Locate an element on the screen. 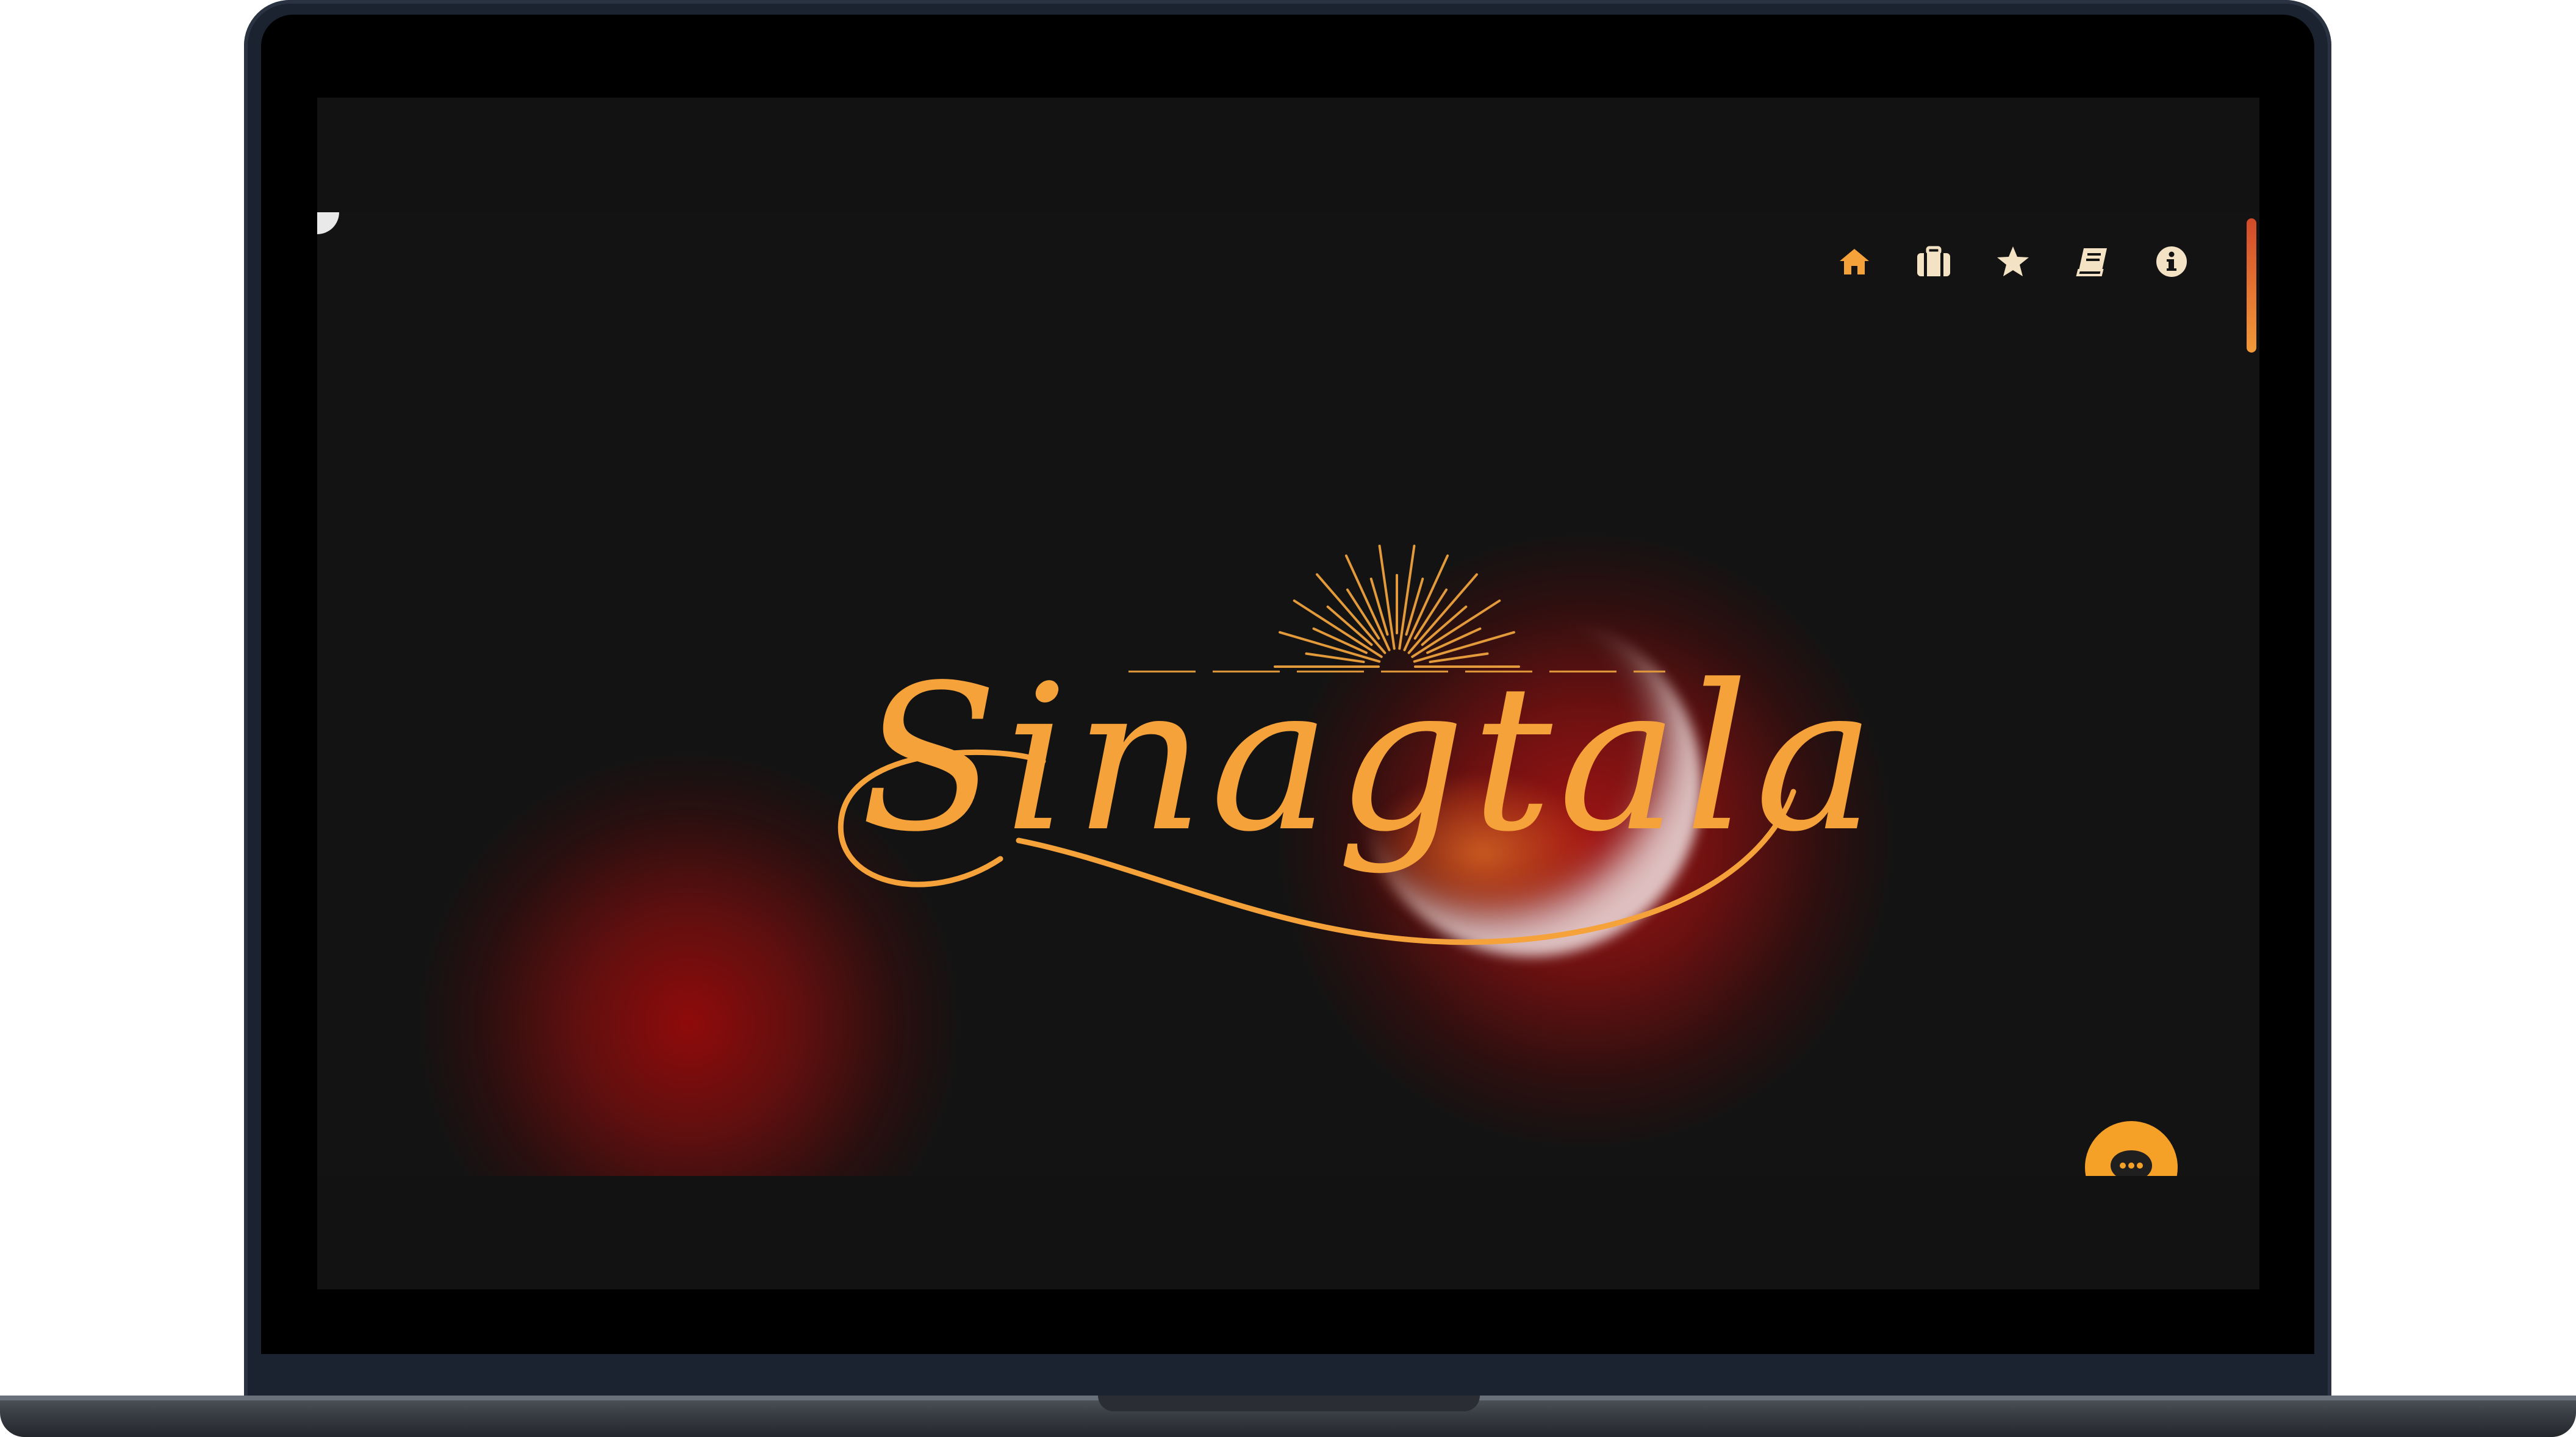 The width and height of the screenshot is (2576, 1437). briefcase-icon is located at coordinates (1934, 261).